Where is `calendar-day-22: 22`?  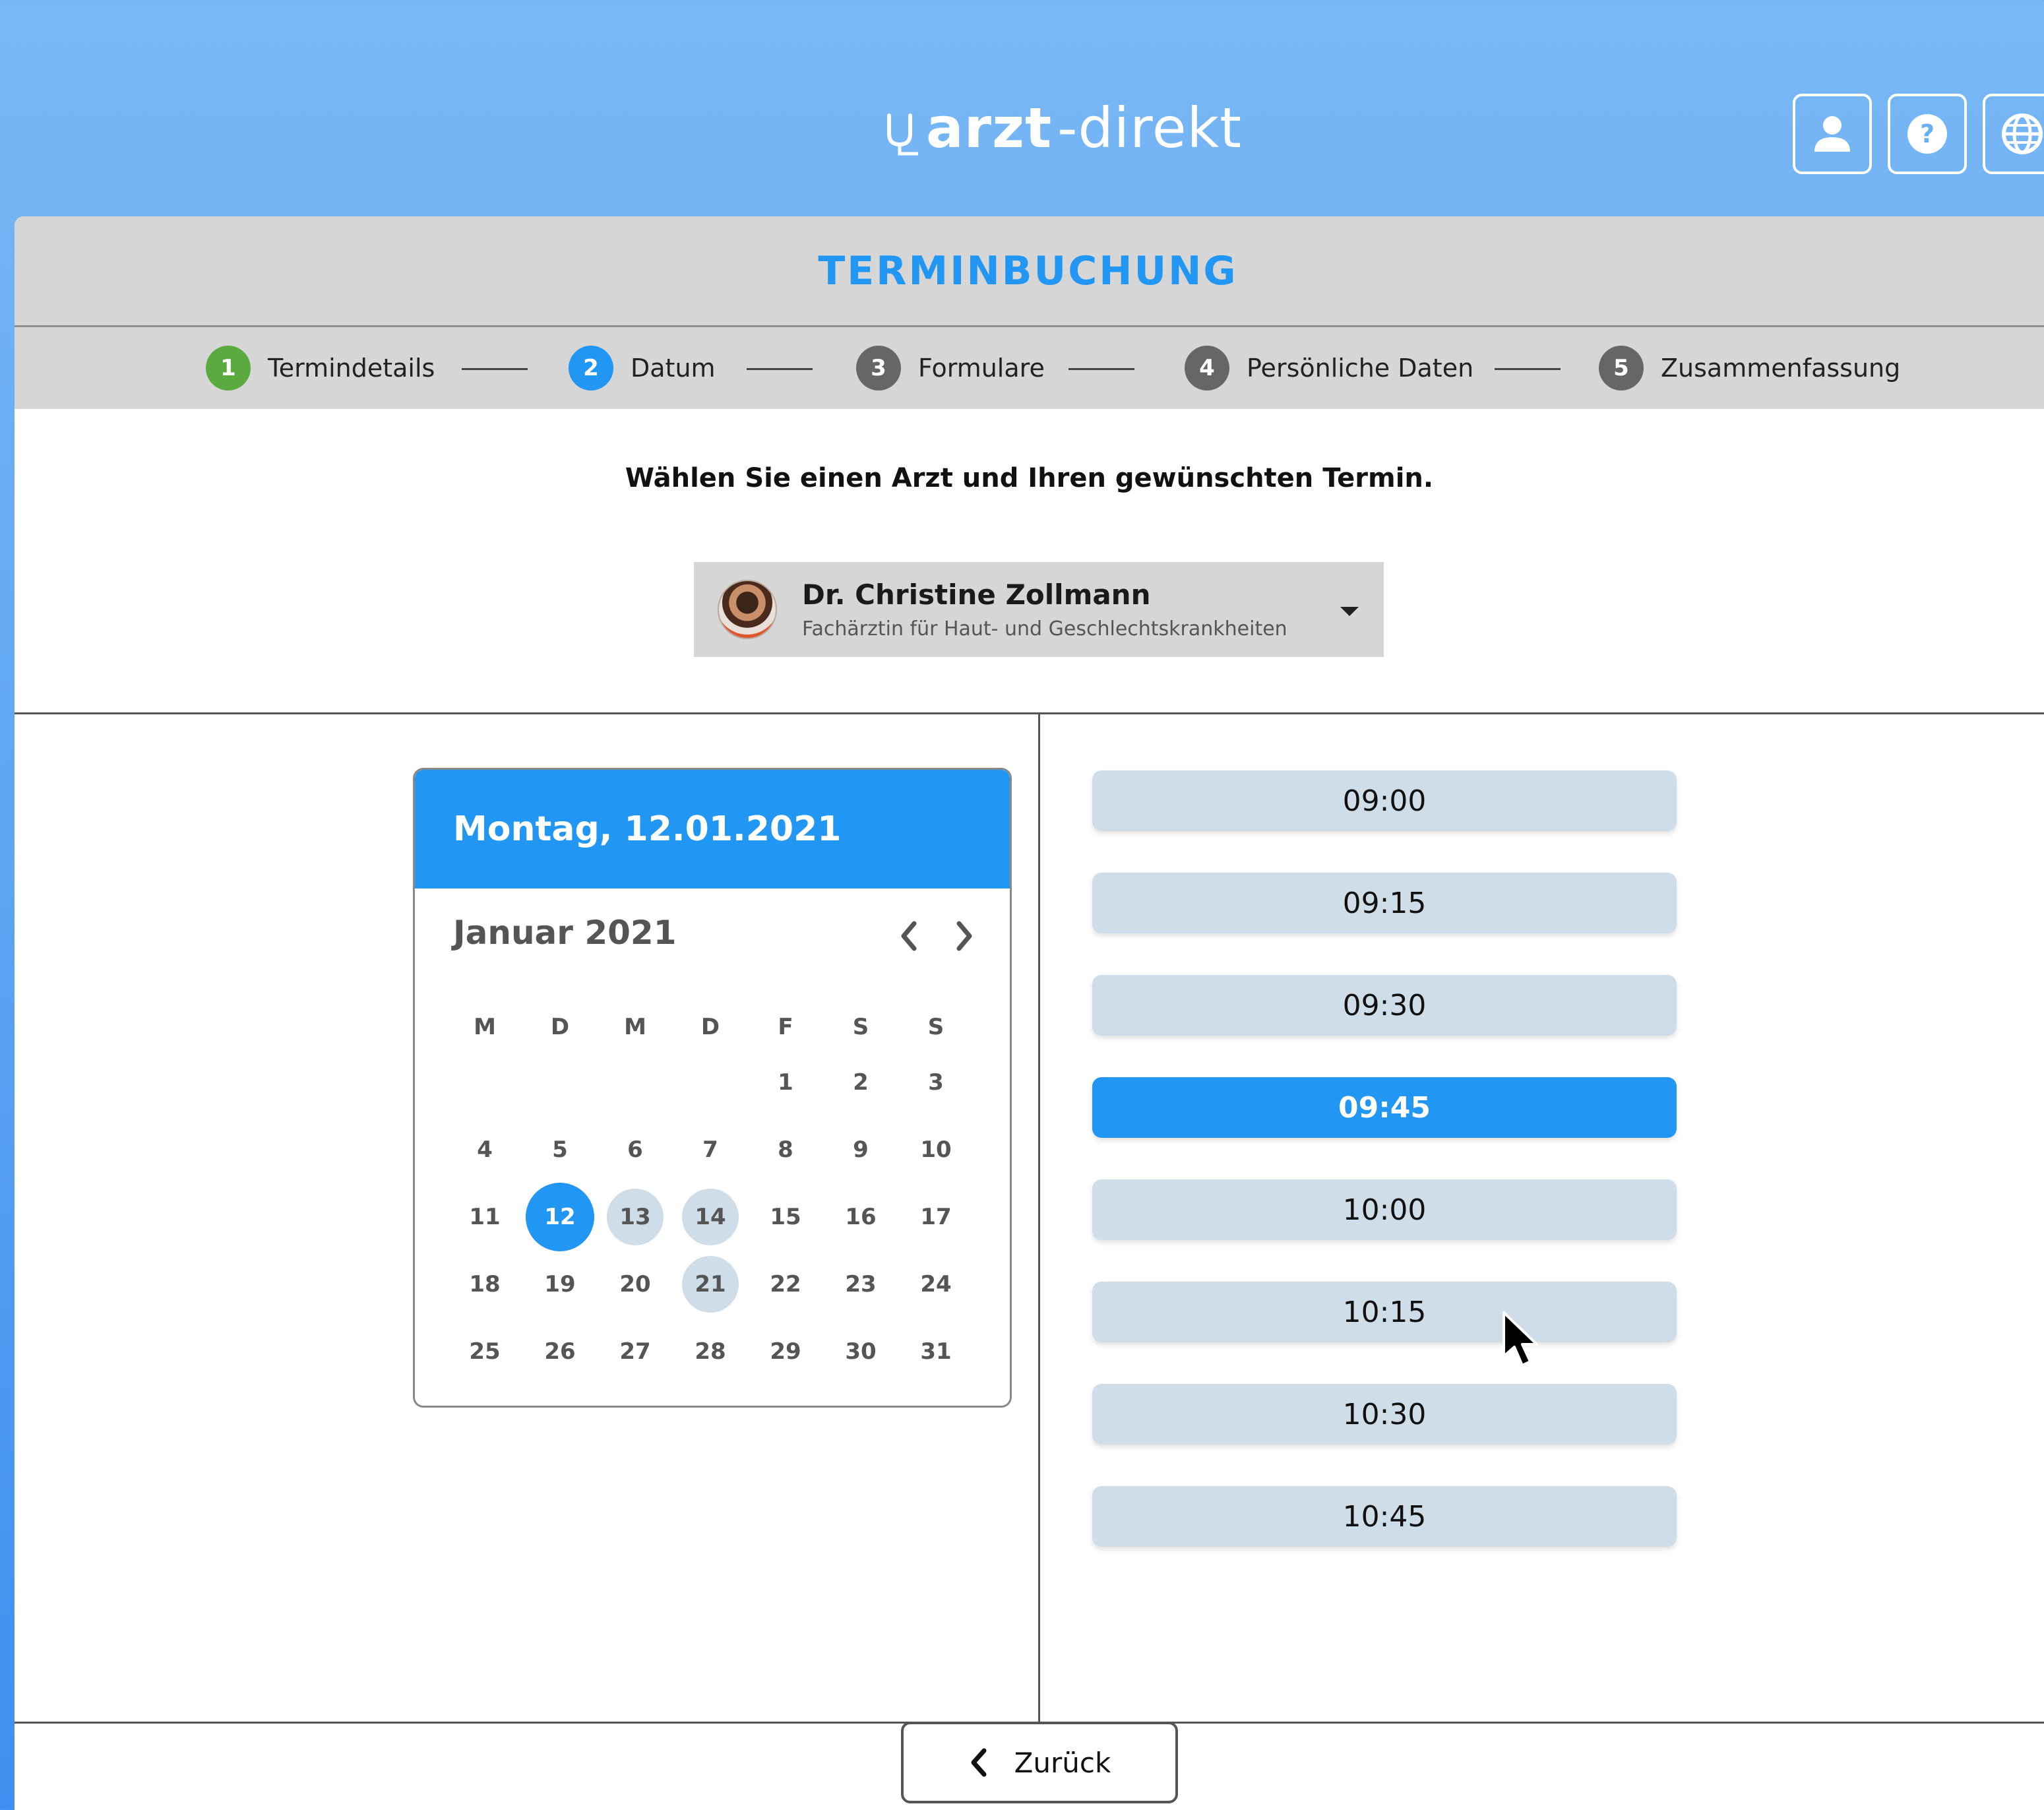
calendar-day-22: 22 is located at coordinates (785, 1284).